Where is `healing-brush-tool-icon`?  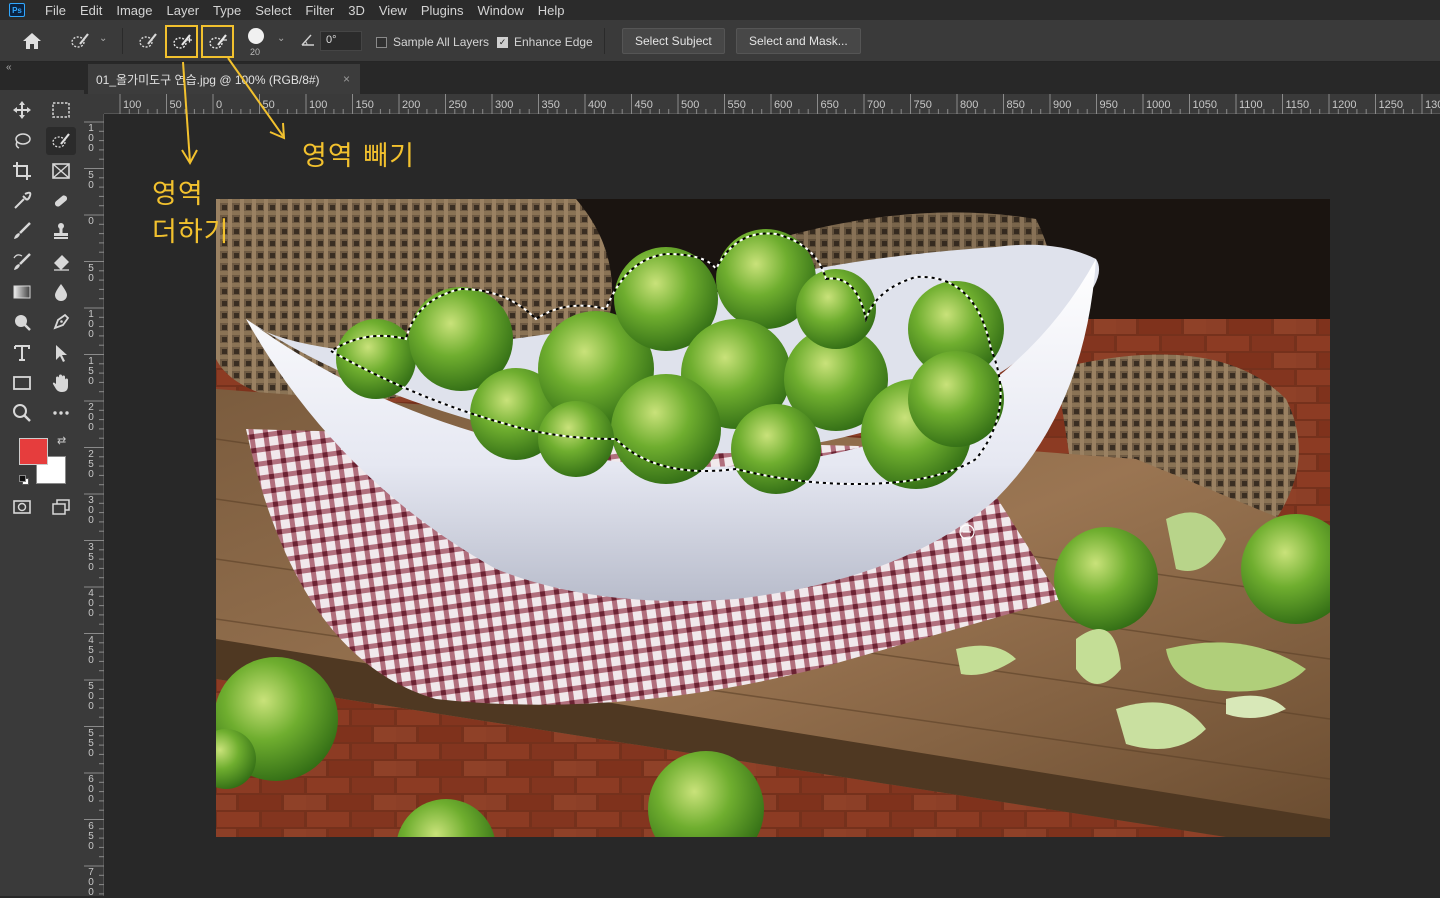
healing-brush-tool-icon is located at coordinates (61, 201).